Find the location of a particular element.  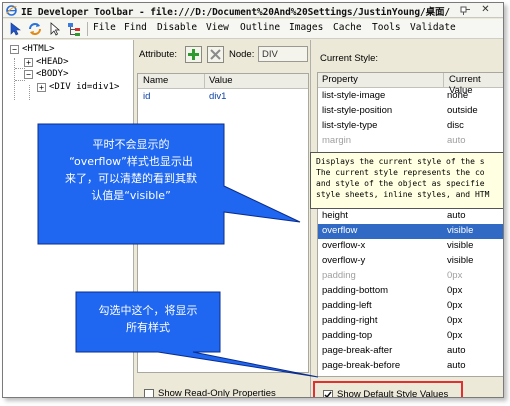

callout-line: 来了，可以清楚的看到其默 is located at coordinates (131, 178).